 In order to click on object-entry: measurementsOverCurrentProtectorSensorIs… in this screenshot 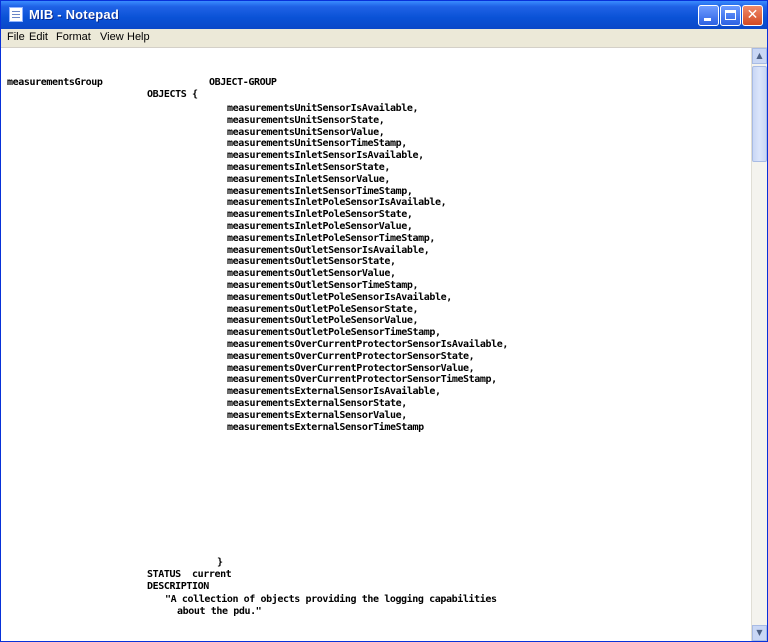, I will do `click(368, 344)`.